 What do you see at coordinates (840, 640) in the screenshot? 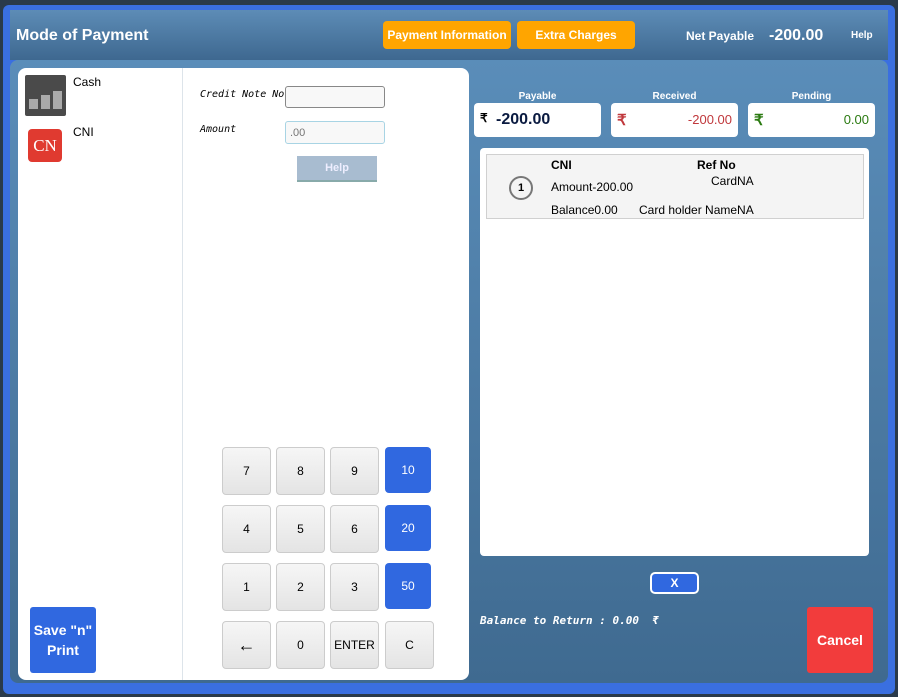
I see `cancel-button: Cancel` at bounding box center [840, 640].